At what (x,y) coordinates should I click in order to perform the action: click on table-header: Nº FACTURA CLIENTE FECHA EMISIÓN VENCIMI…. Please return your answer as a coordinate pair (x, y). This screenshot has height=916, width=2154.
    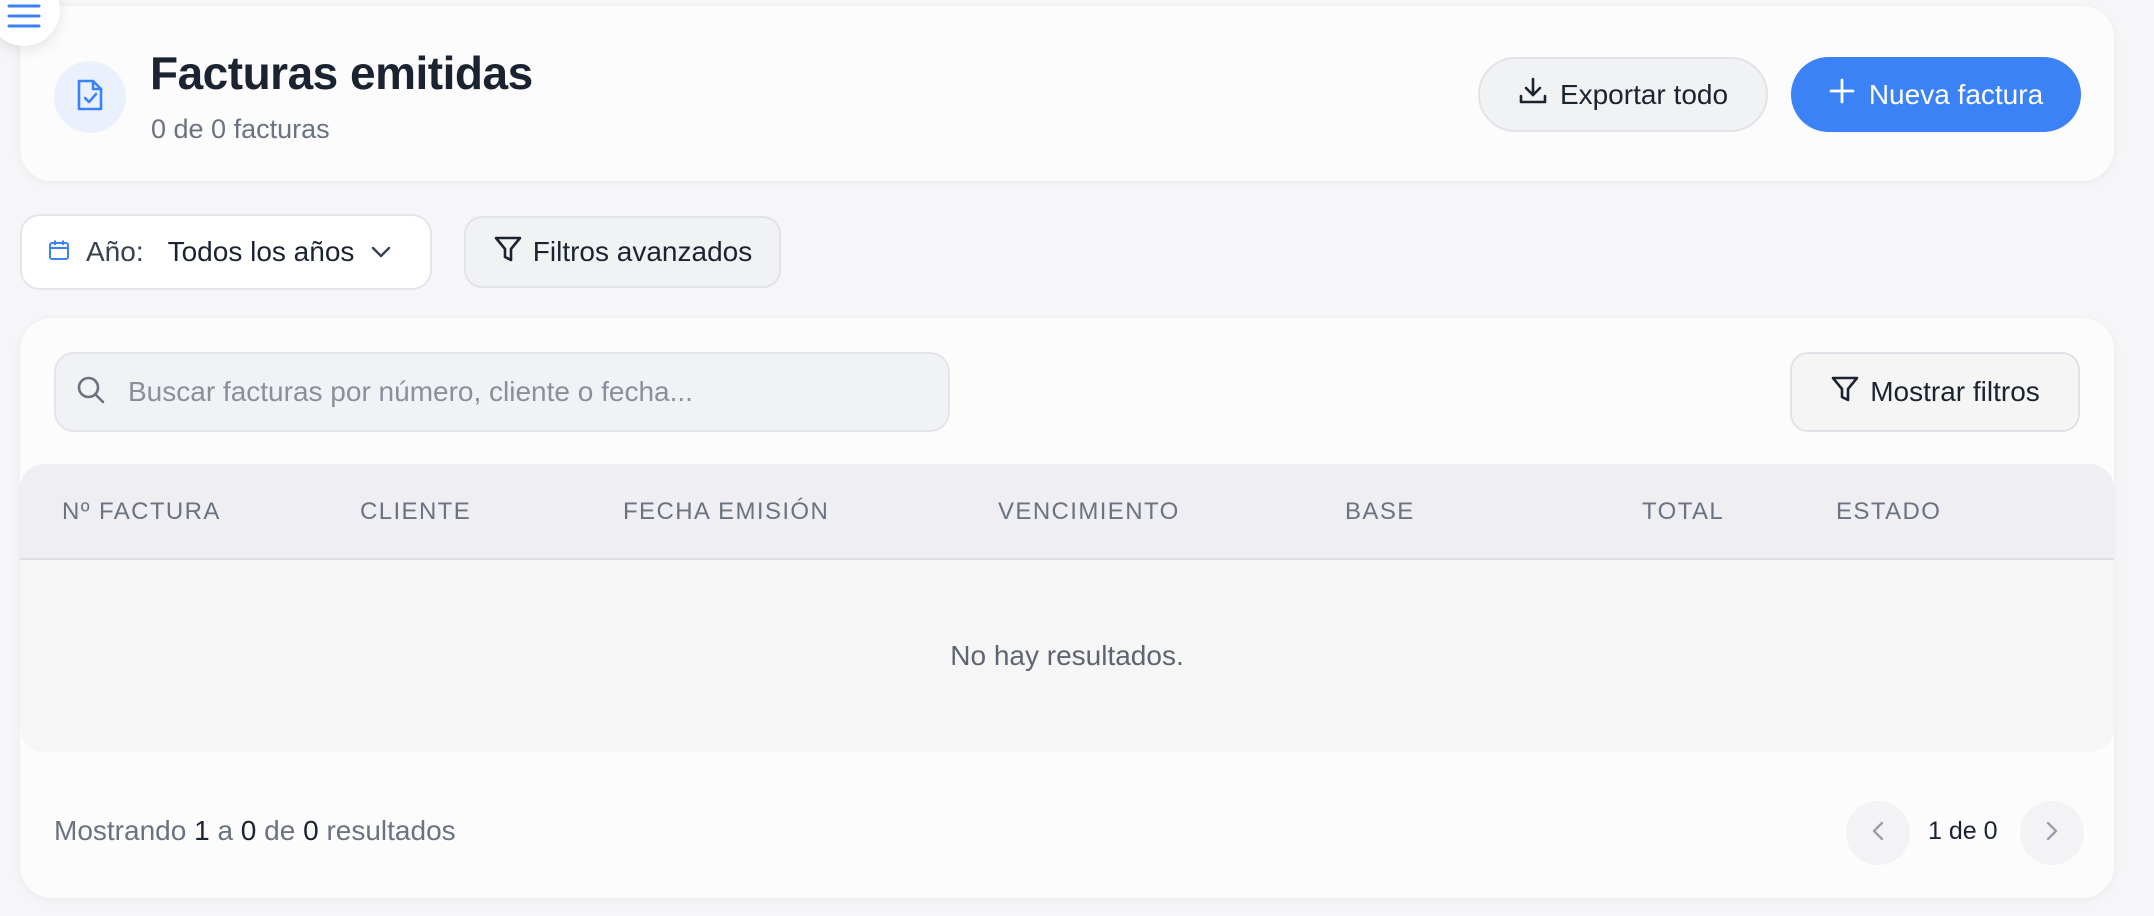
    Looking at the image, I should click on (1067, 512).